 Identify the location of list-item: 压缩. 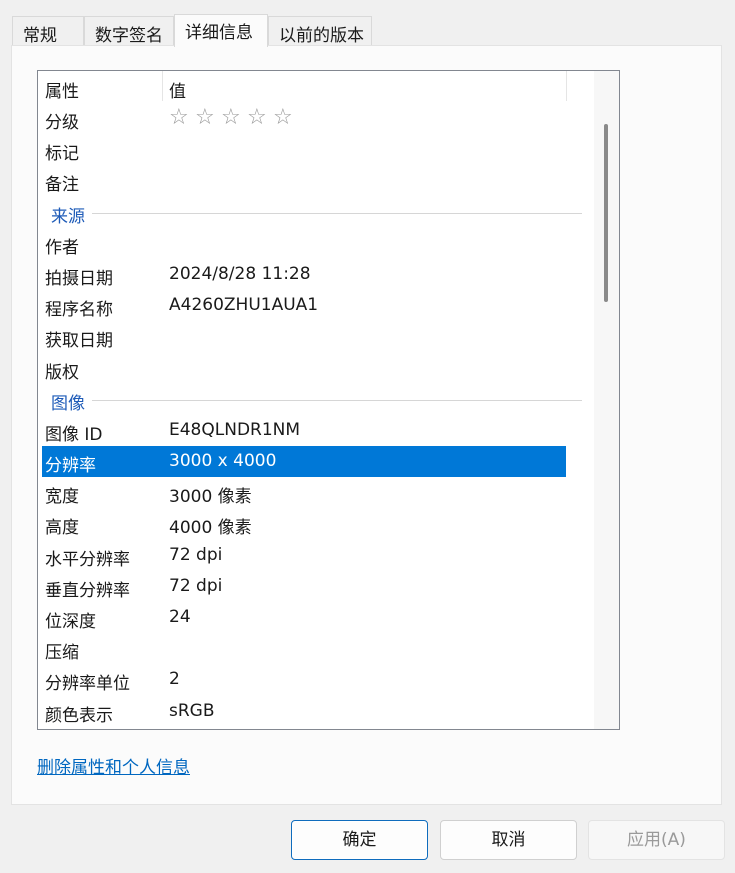
(303, 648).